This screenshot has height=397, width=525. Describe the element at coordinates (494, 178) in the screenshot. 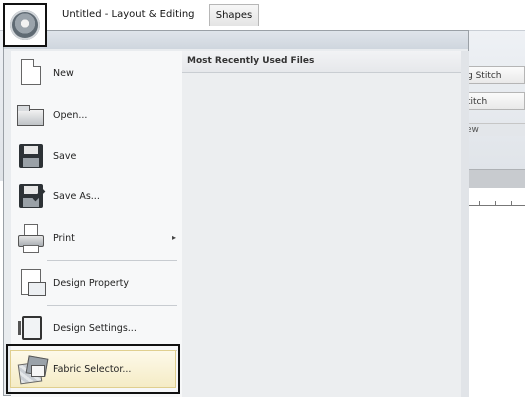

I see `ribbon-bottom-bar` at that location.